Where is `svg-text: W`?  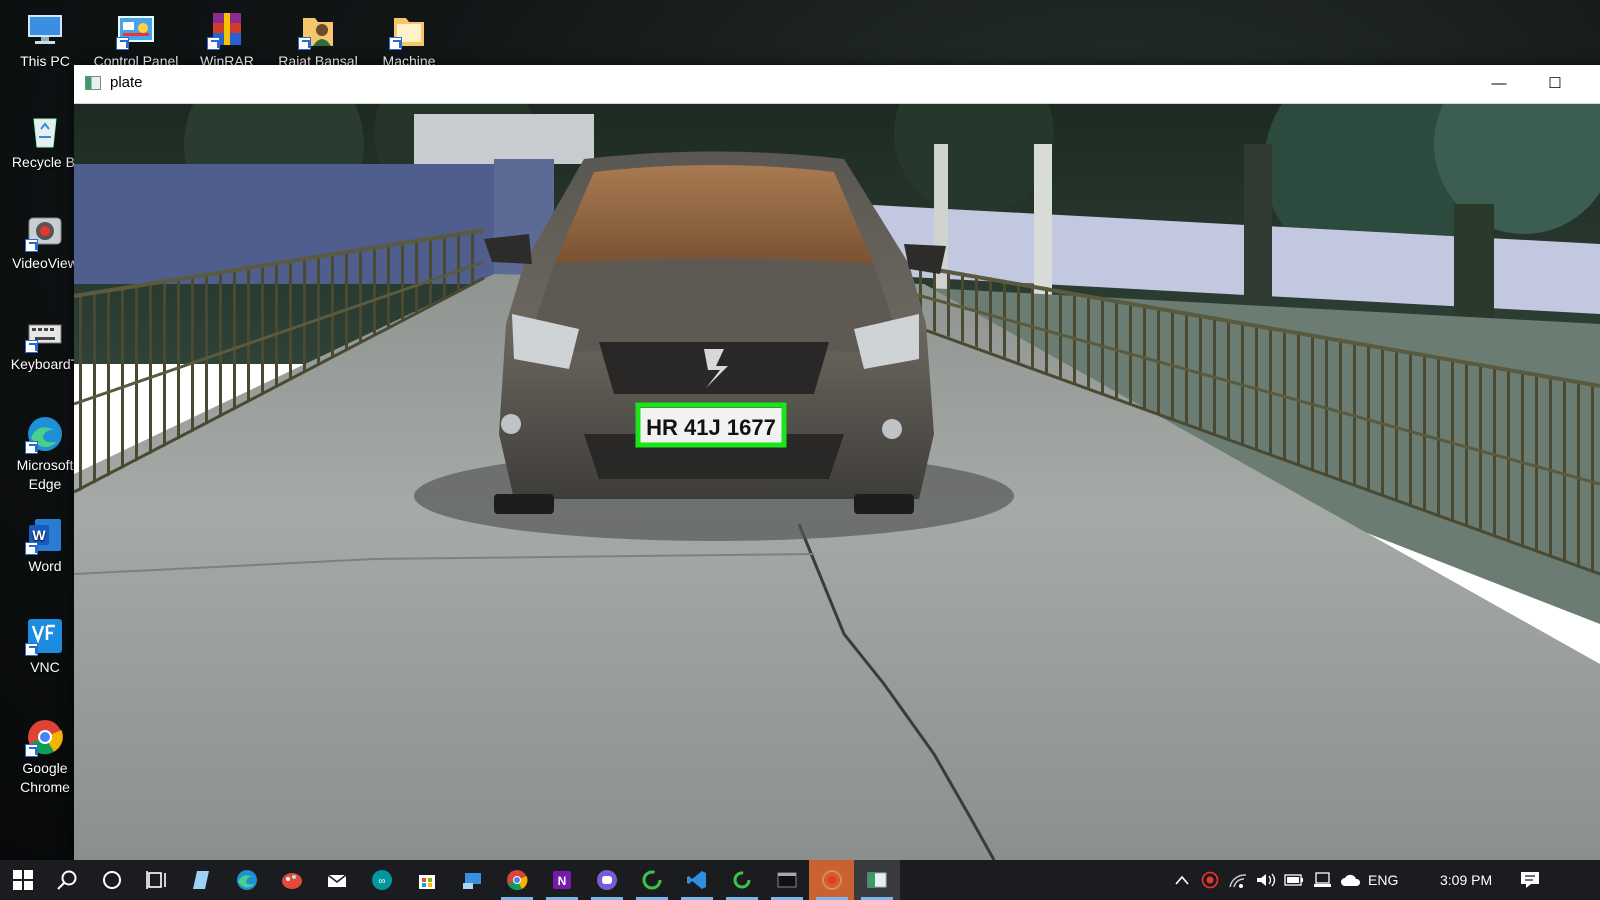 svg-text: W is located at coordinates (39, 535).